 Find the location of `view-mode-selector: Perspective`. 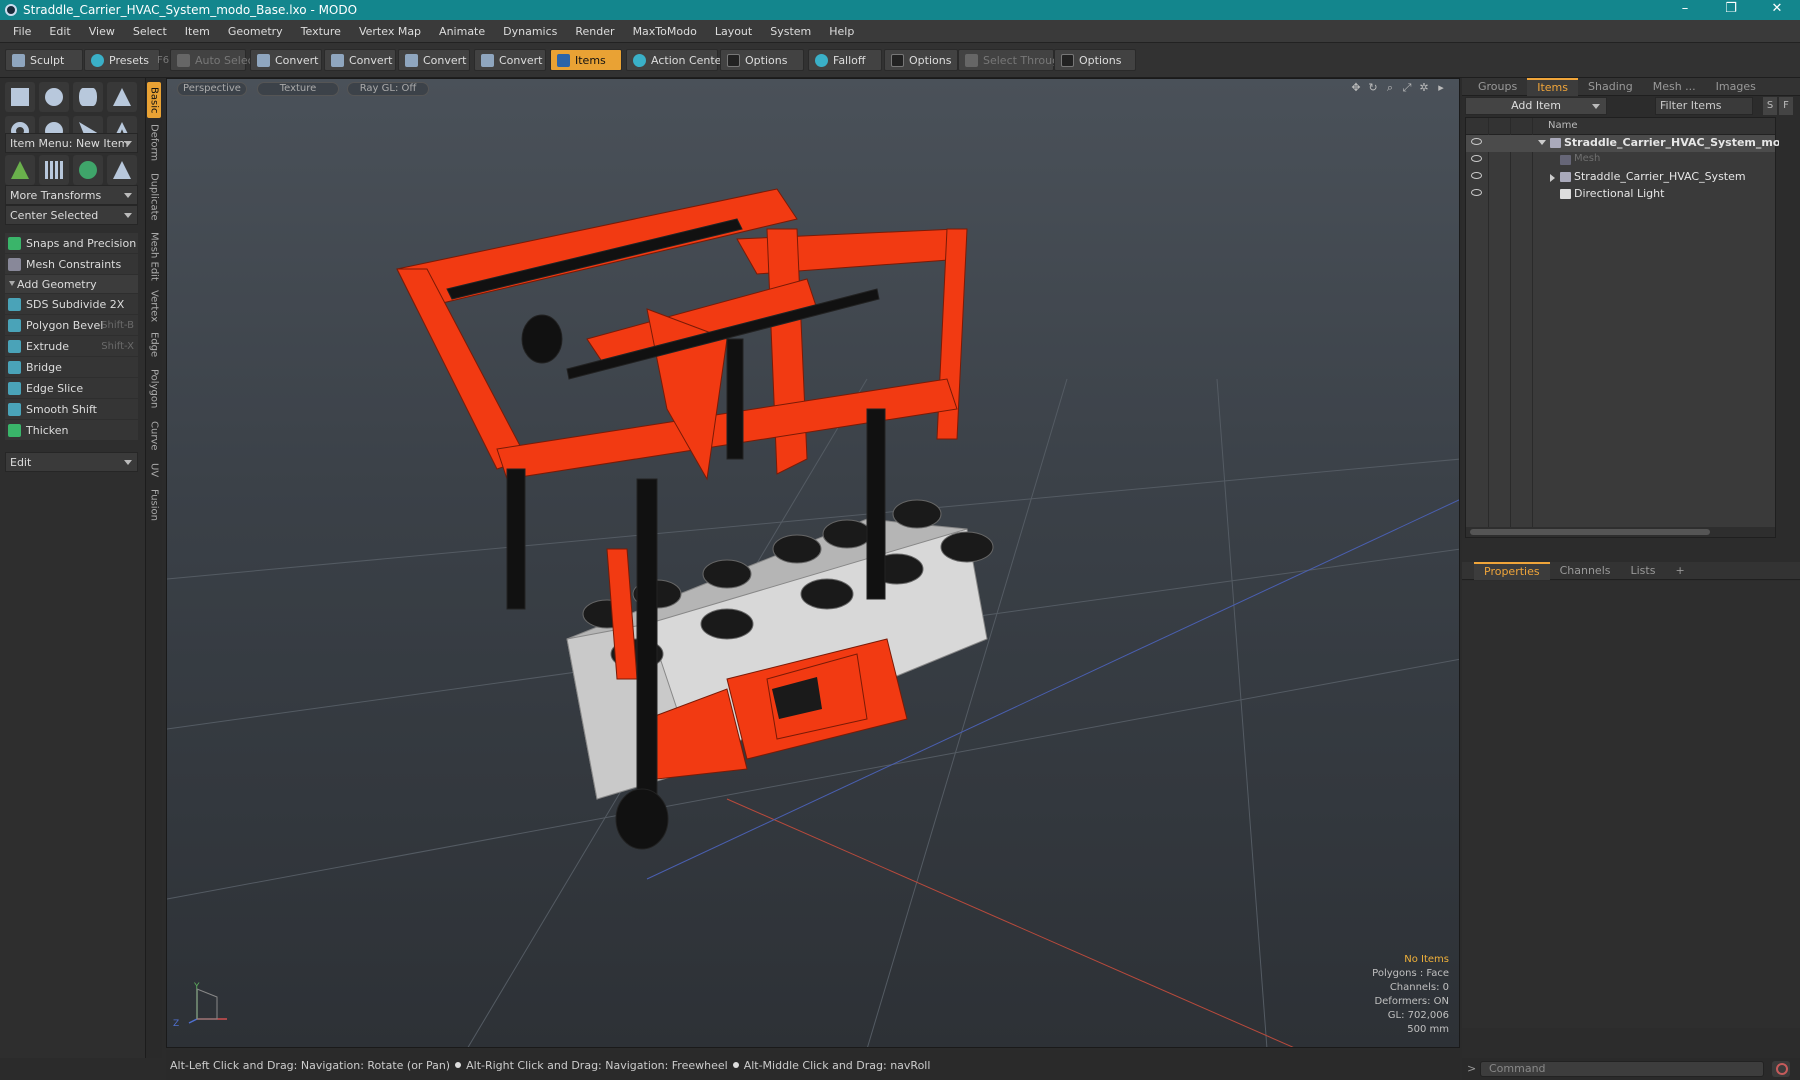

view-mode-selector: Perspective is located at coordinates (212, 89).